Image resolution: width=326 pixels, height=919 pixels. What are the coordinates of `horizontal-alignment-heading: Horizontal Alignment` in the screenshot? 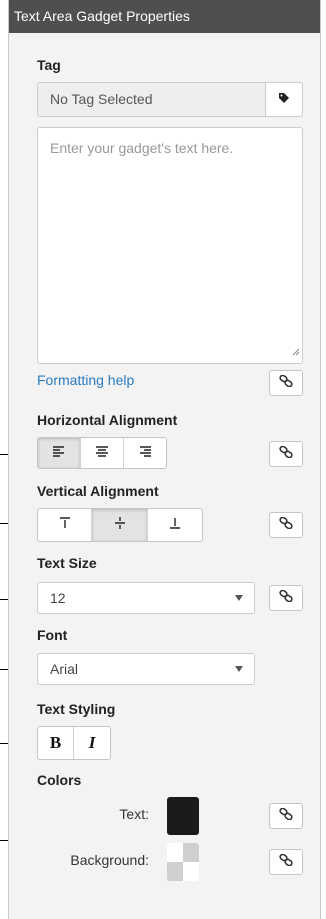 It's located at (107, 420).